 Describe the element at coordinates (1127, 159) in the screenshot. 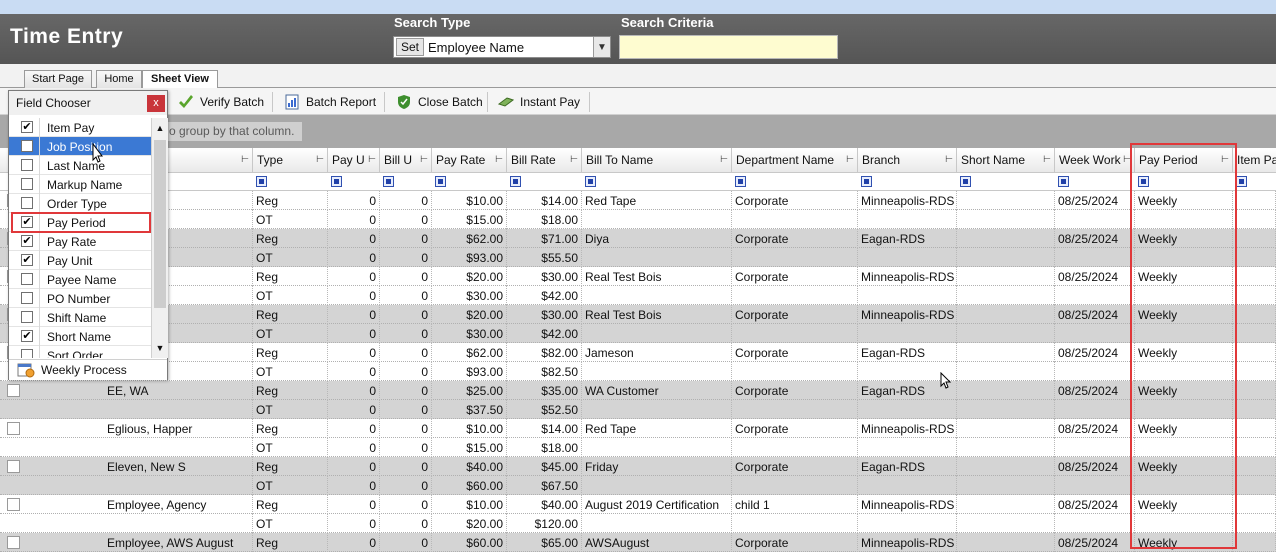

I see `pin-icon: ⊢` at that location.